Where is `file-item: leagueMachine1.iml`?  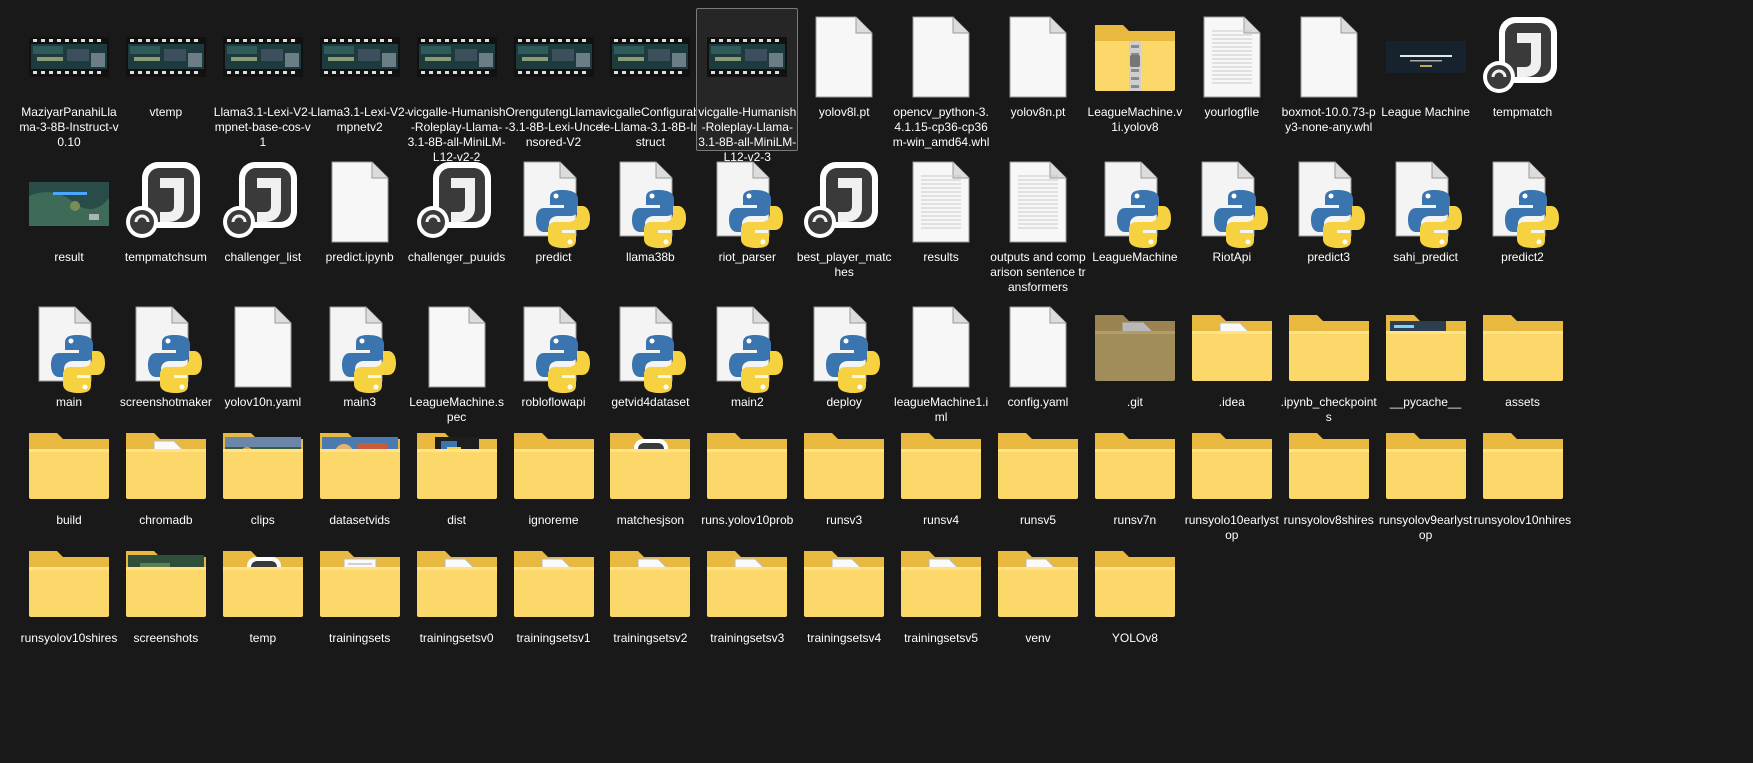 file-item: leagueMachine1.iml is located at coordinates (941, 362).